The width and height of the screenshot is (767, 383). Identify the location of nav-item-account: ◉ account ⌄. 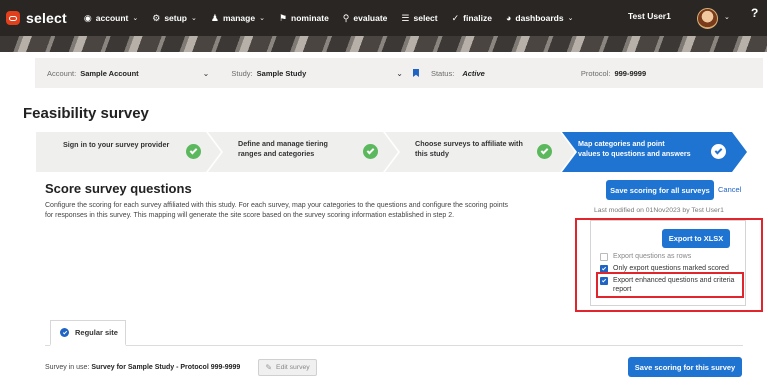
(111, 18).